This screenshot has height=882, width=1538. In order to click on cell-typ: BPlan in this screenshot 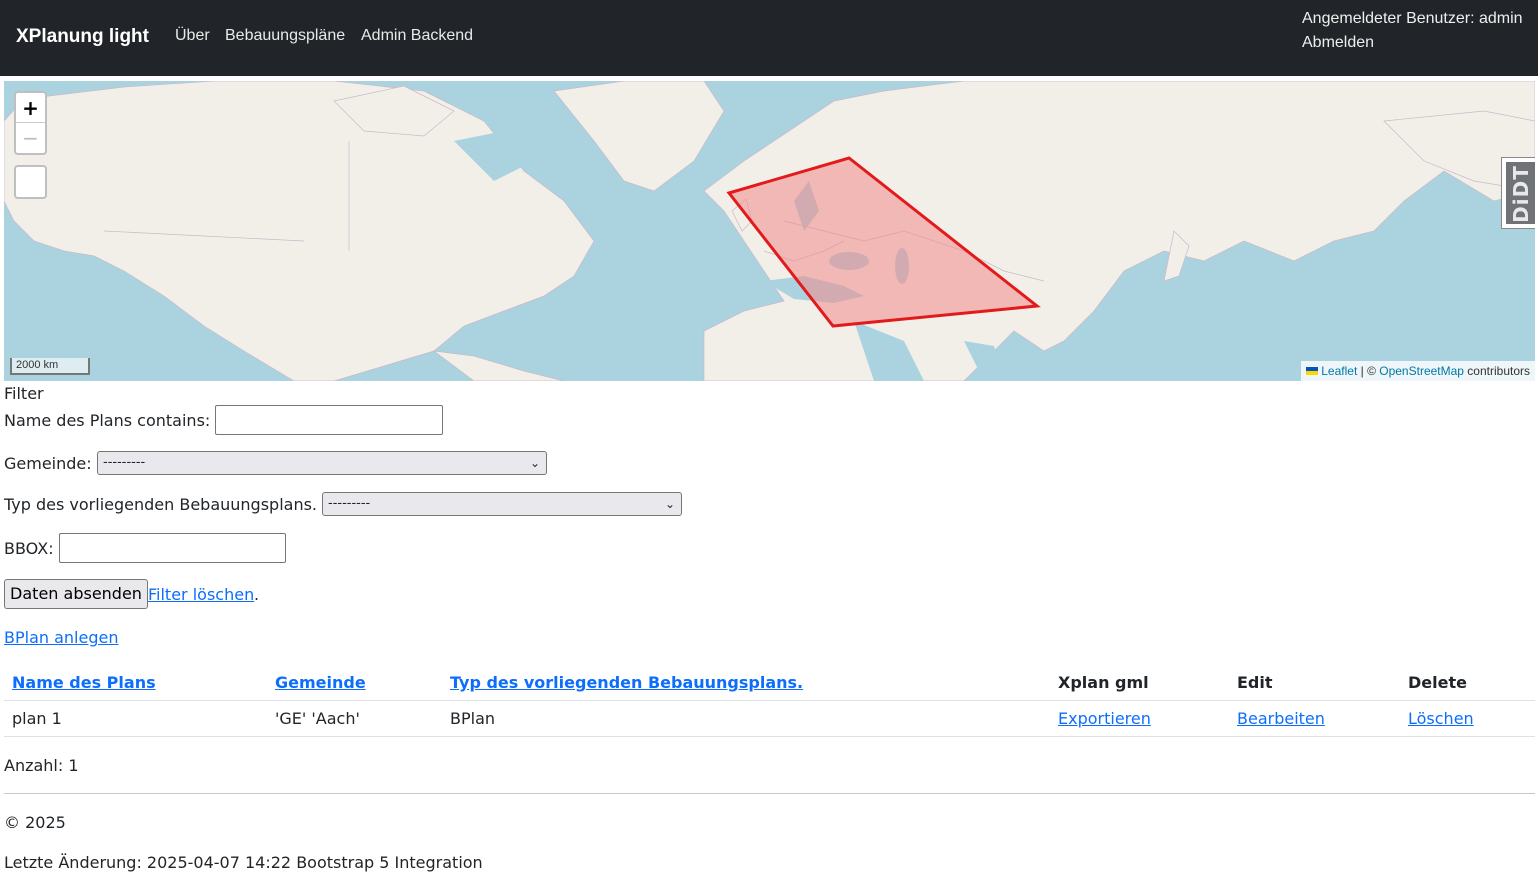, I will do `click(473, 718)`.